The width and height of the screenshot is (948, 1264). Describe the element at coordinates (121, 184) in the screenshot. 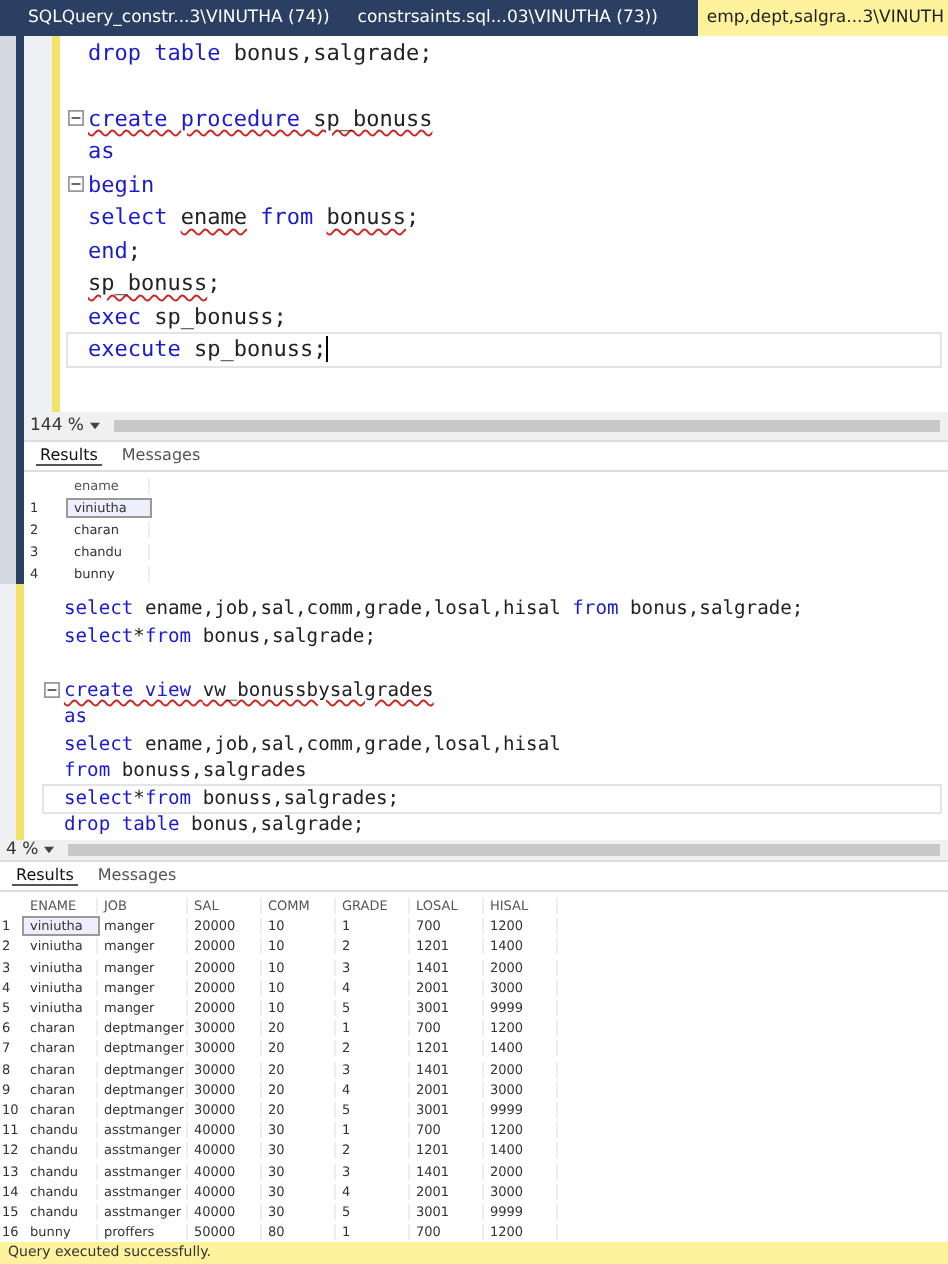

I see `code-line: begin` at that location.